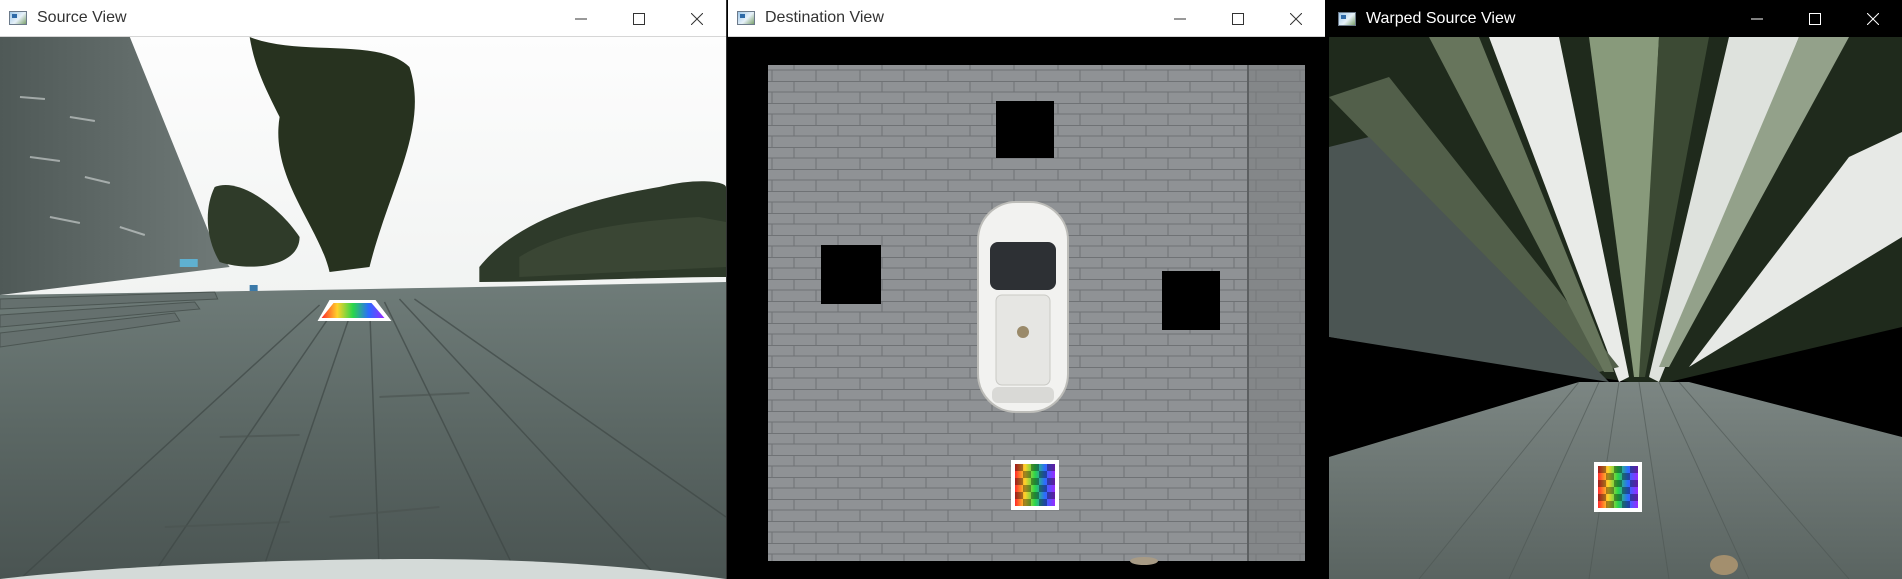 This screenshot has height=579, width=1902. Describe the element at coordinates (824, 17) in the screenshot. I see `window-title: Destination View` at that location.